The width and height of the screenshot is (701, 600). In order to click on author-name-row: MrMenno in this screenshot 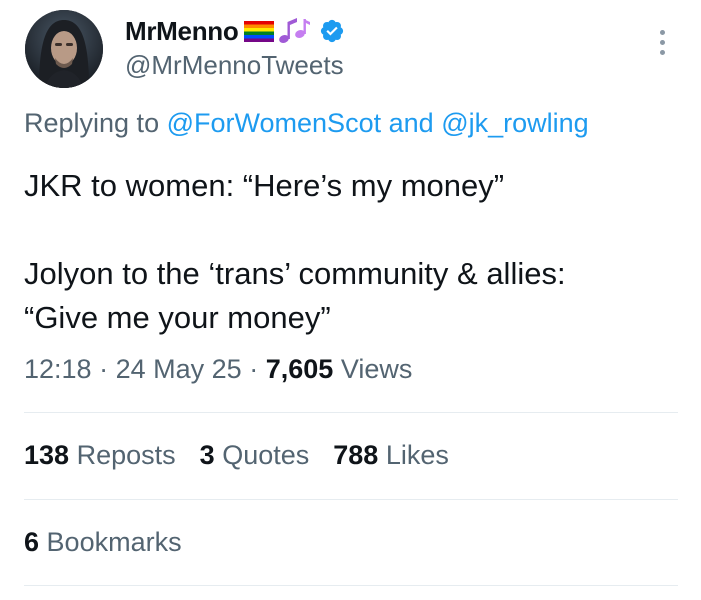, I will do `click(235, 31)`.